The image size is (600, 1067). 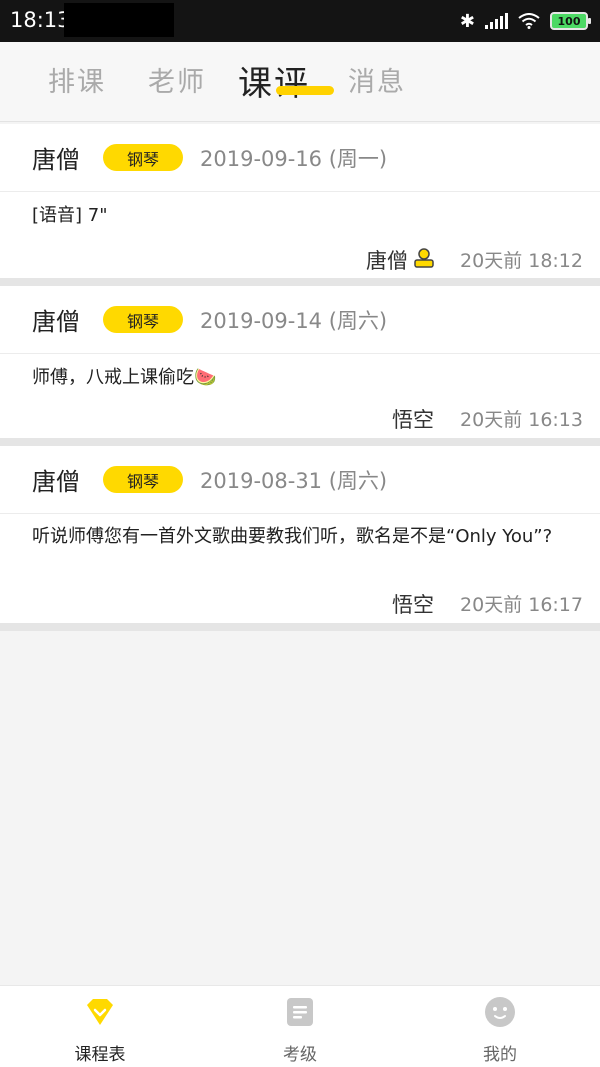 I want to click on nav-exam: 考级, so click(x=300, y=1026).